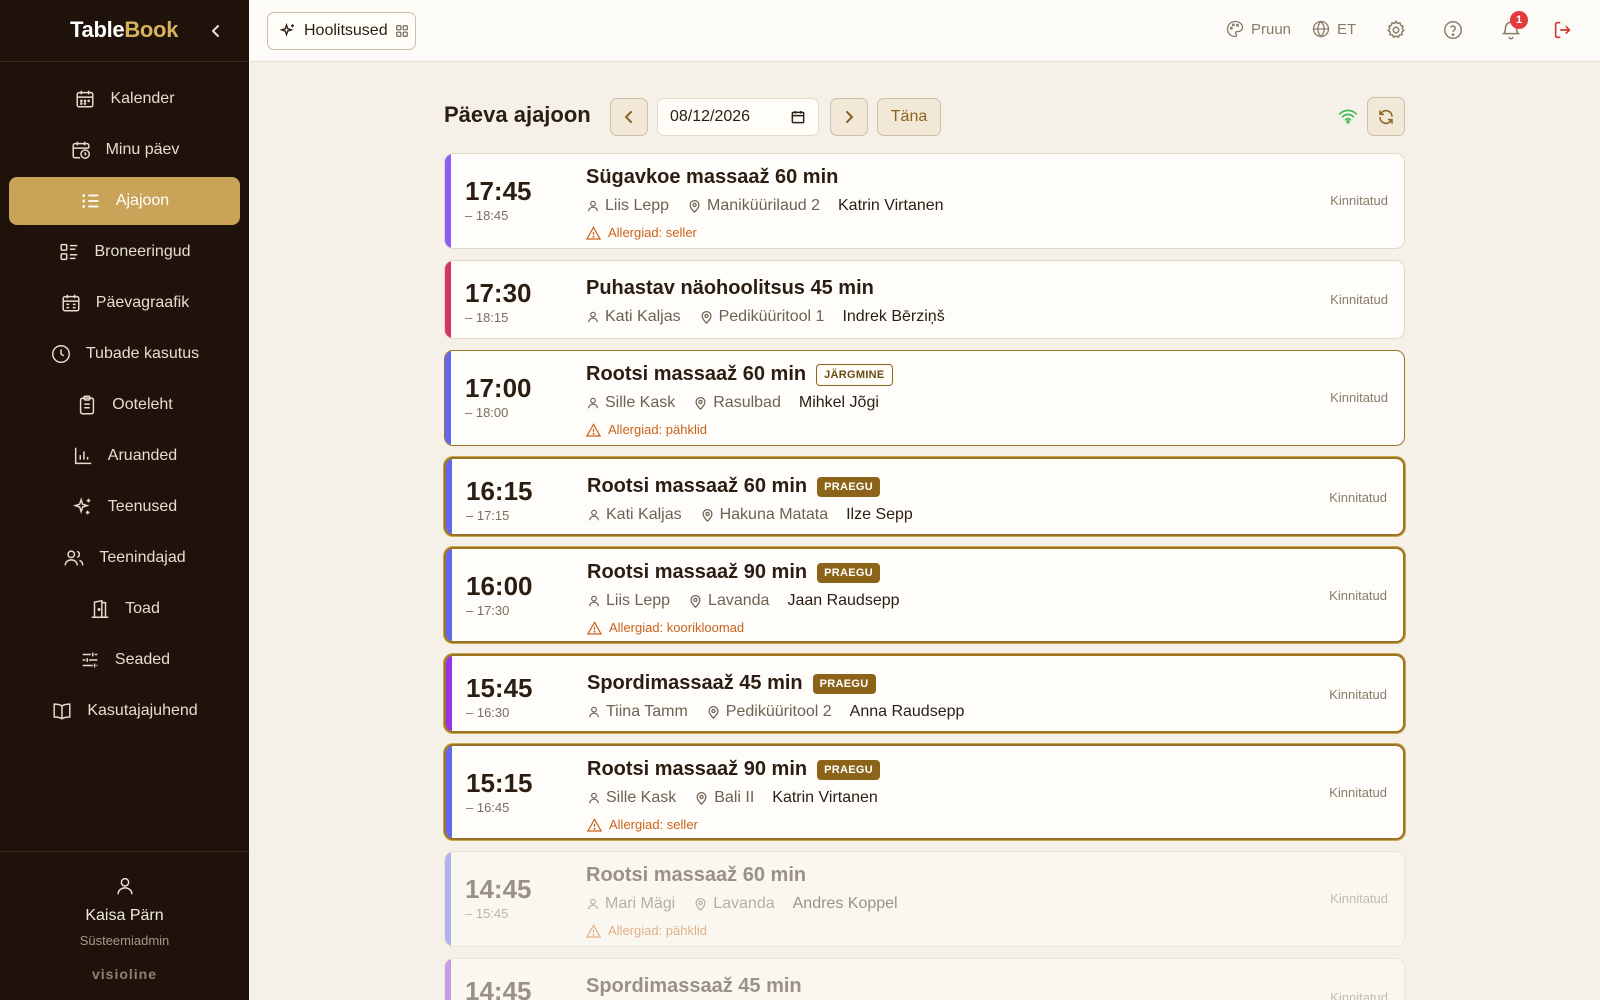 This screenshot has width=1600, height=1000. What do you see at coordinates (633, 317) in the screenshot?
I see `staff-group: Kati Kaljas` at bounding box center [633, 317].